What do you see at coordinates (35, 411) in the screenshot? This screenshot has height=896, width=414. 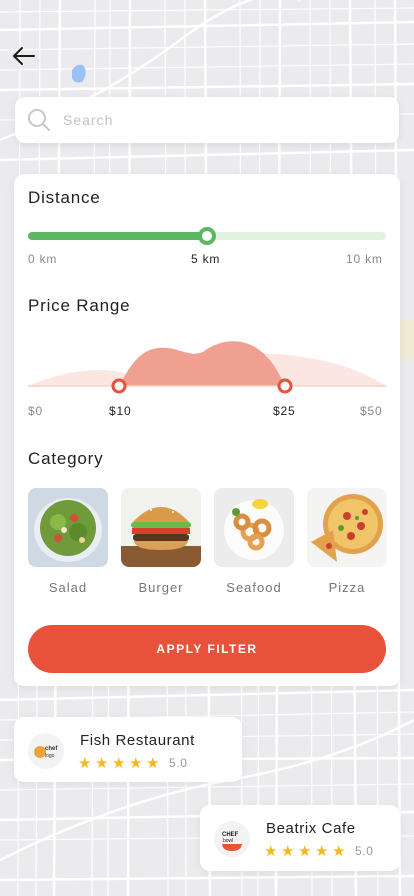 I see `price-min-label: $0` at bounding box center [35, 411].